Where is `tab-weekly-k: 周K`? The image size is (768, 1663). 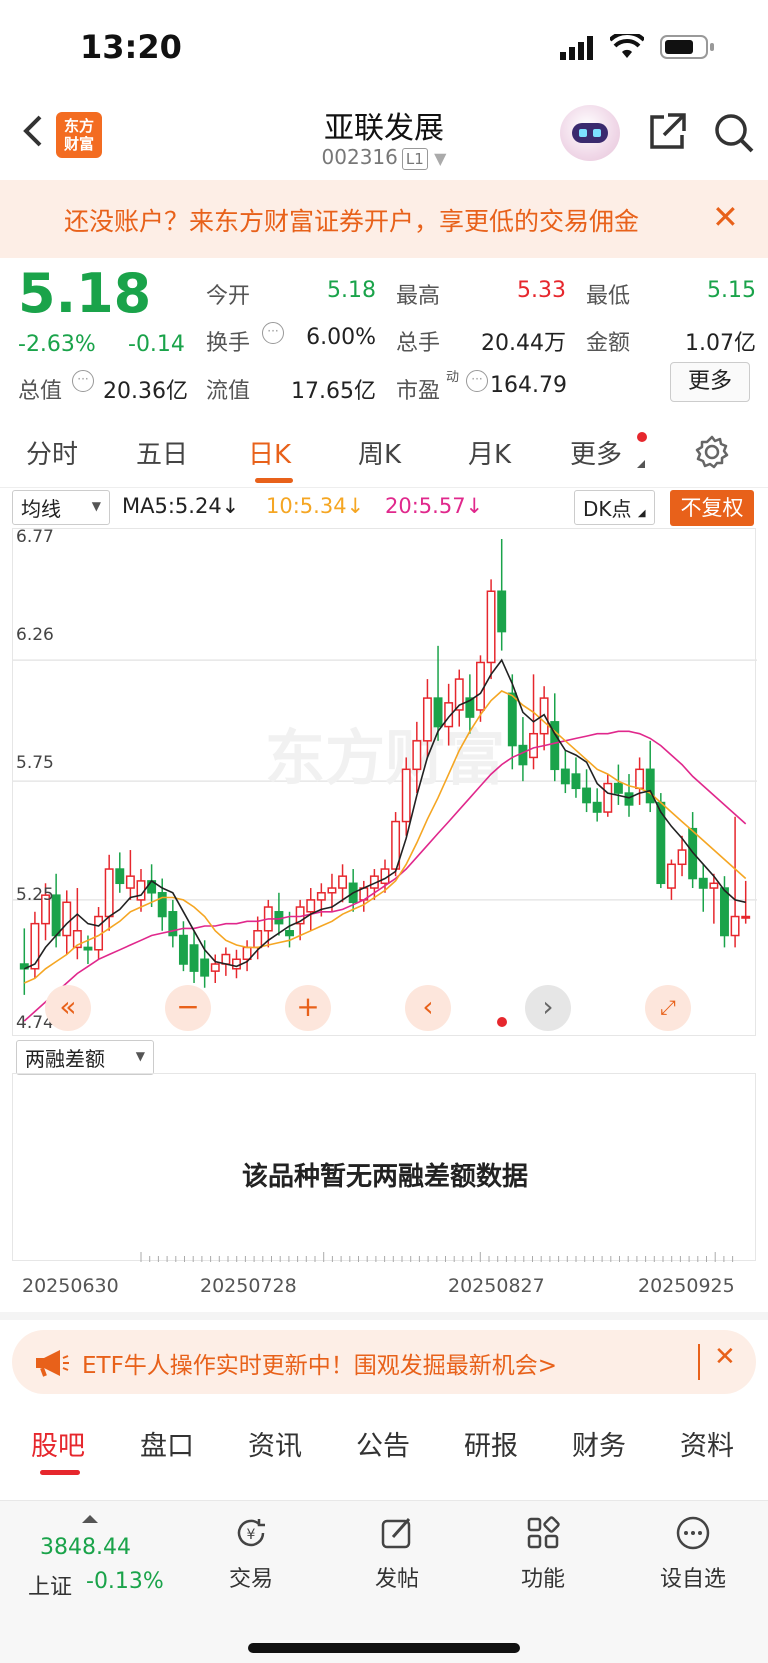 tab-weekly-k: 周K is located at coordinates (379, 452).